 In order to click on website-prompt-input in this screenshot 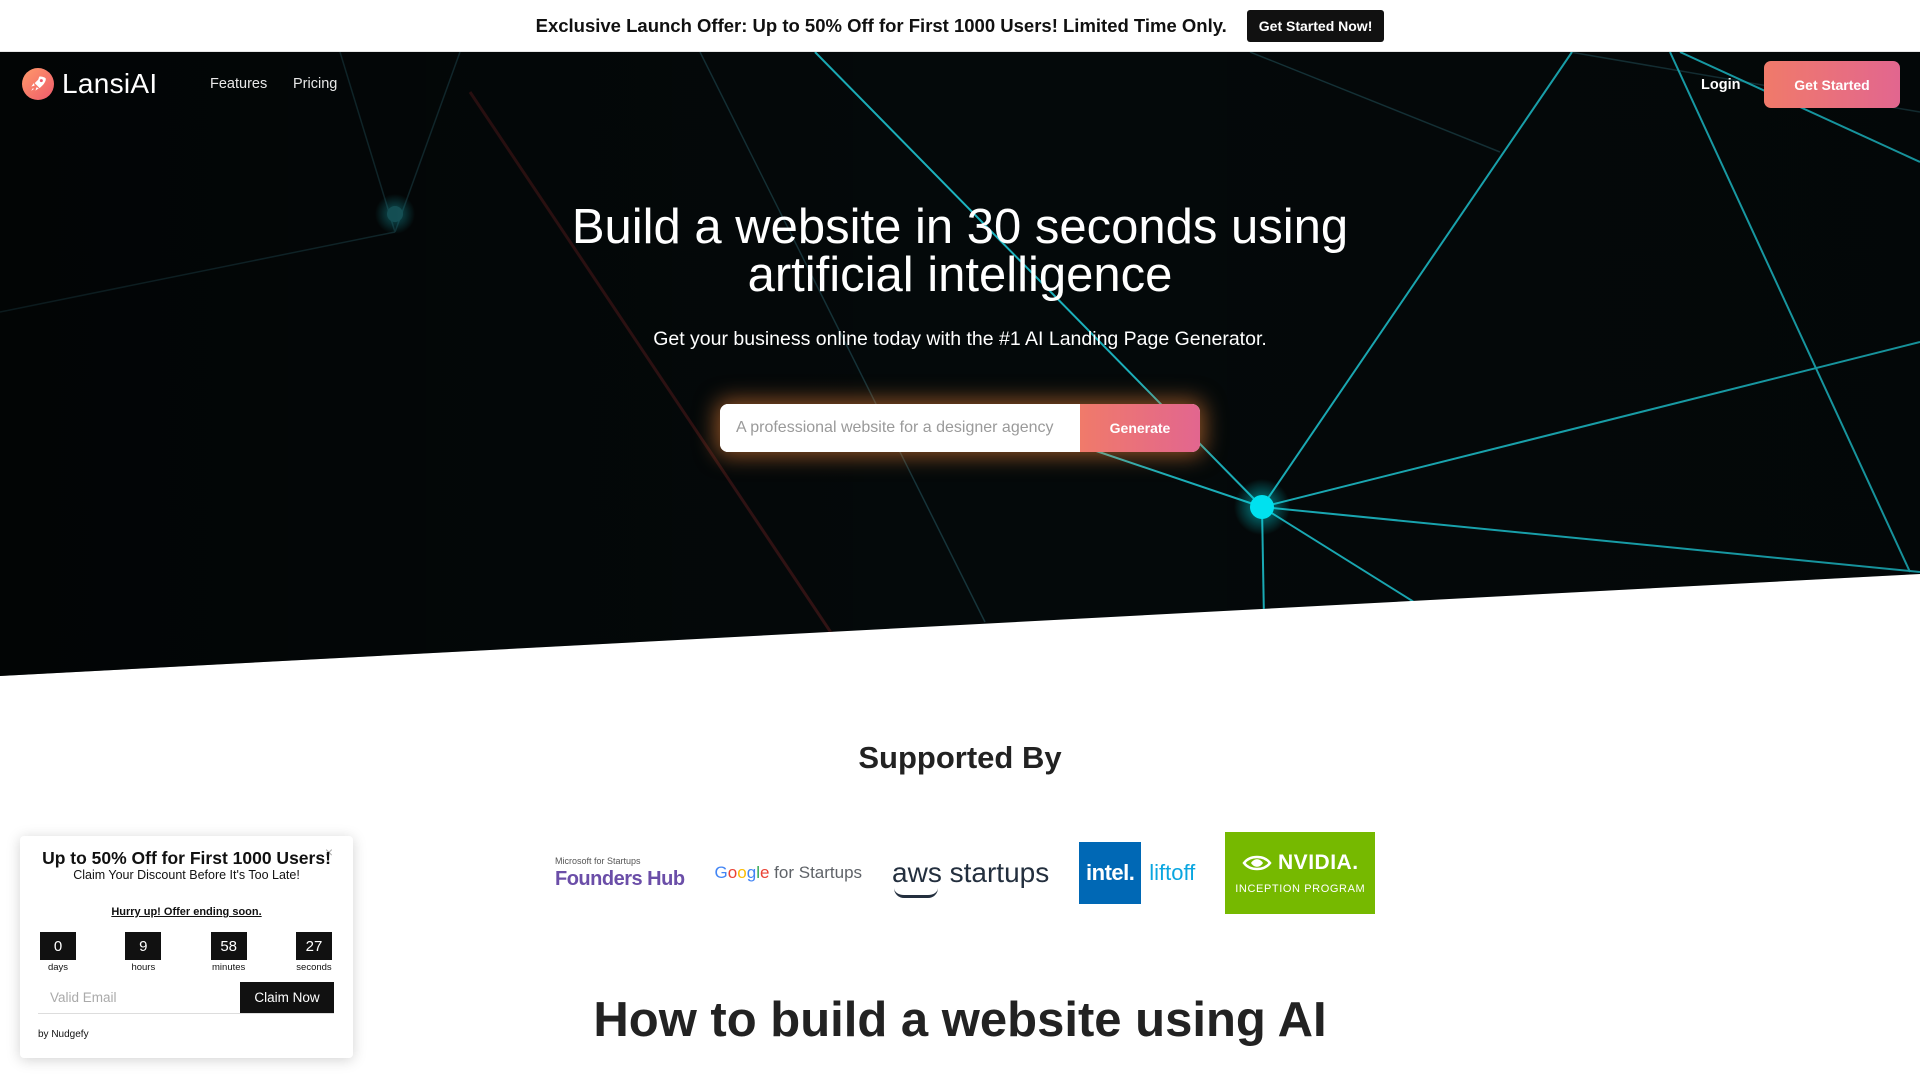, I will do `click(900, 428)`.